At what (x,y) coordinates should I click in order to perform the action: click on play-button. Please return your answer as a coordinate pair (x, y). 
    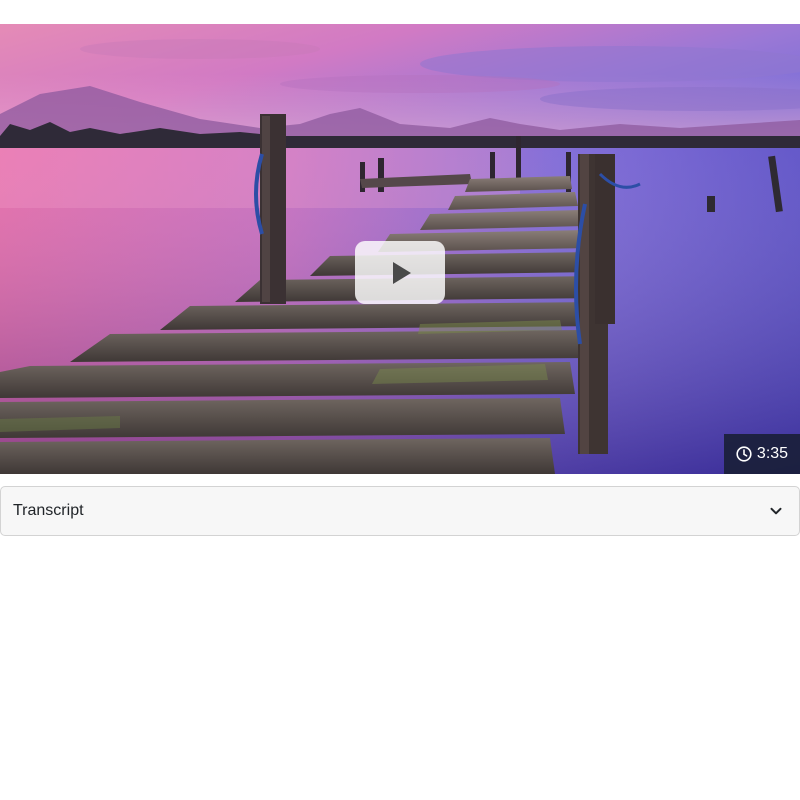
    Looking at the image, I should click on (400, 272).